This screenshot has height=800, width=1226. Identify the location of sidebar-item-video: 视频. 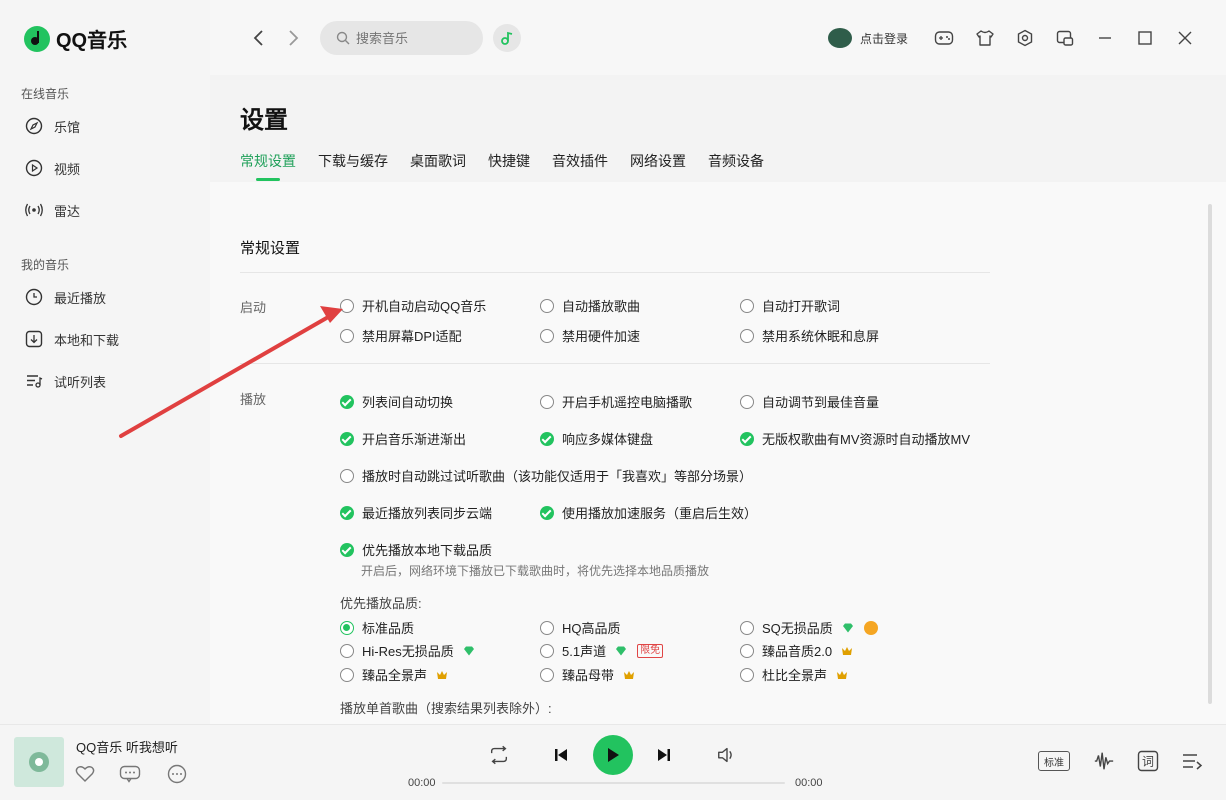
(52, 168).